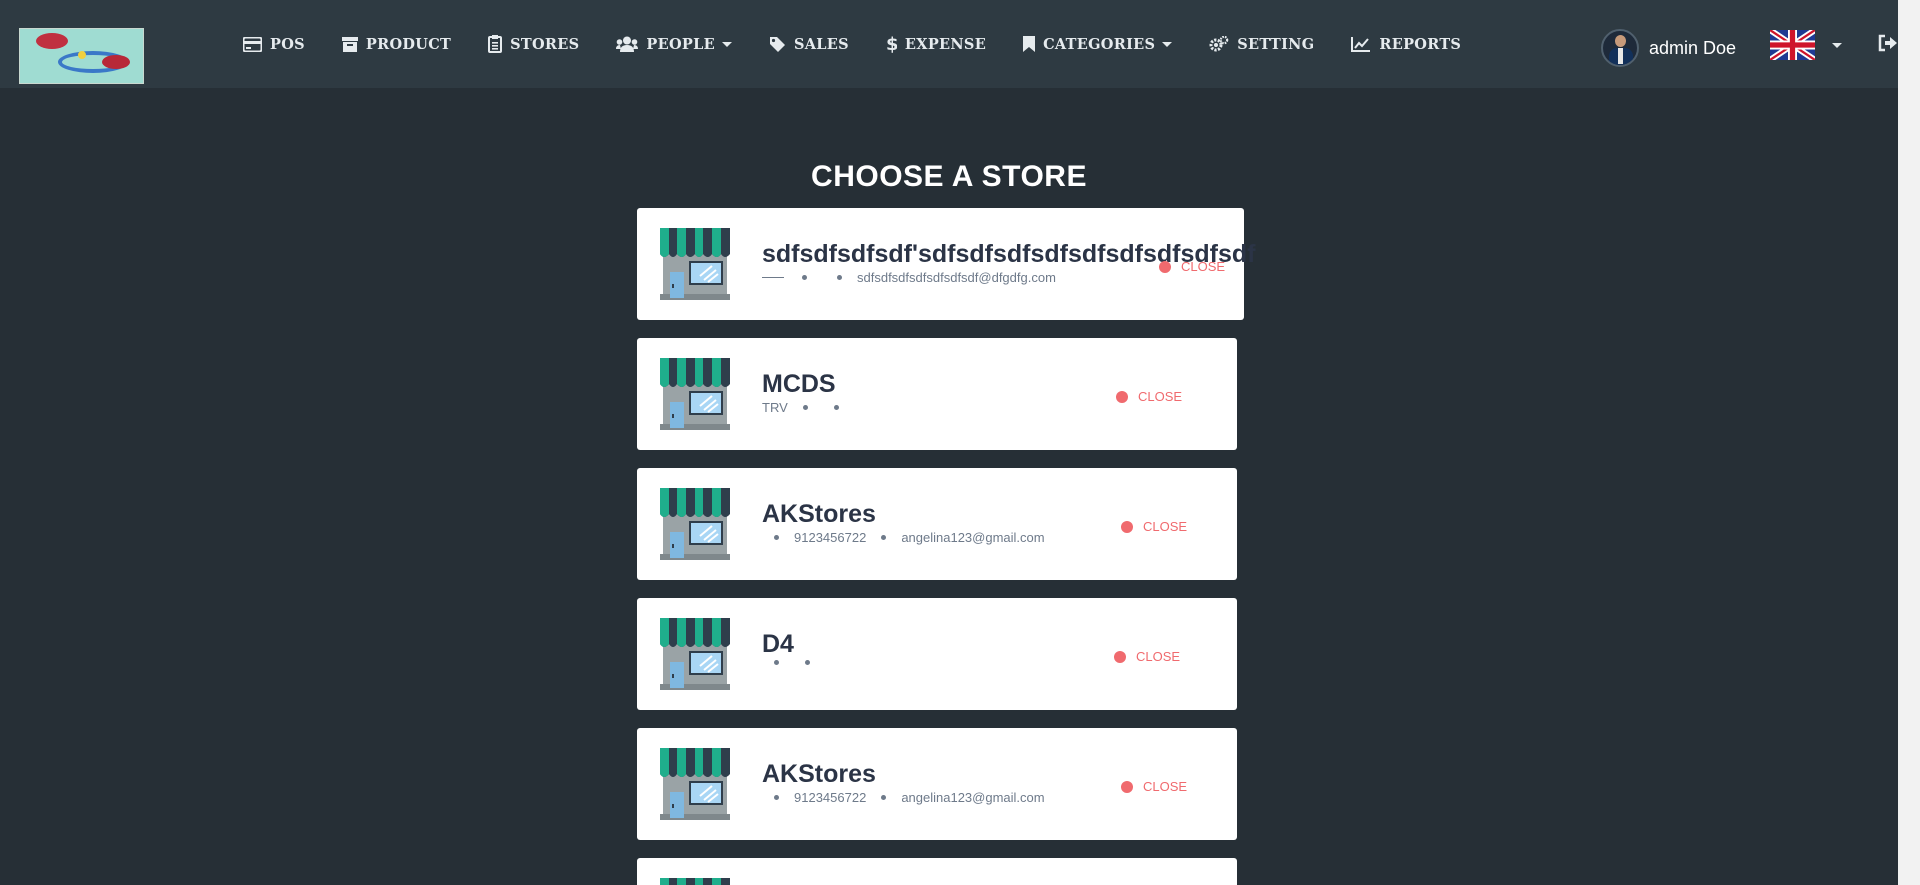 This screenshot has width=1920, height=885. I want to click on nav-stores: STORES, so click(533, 44).